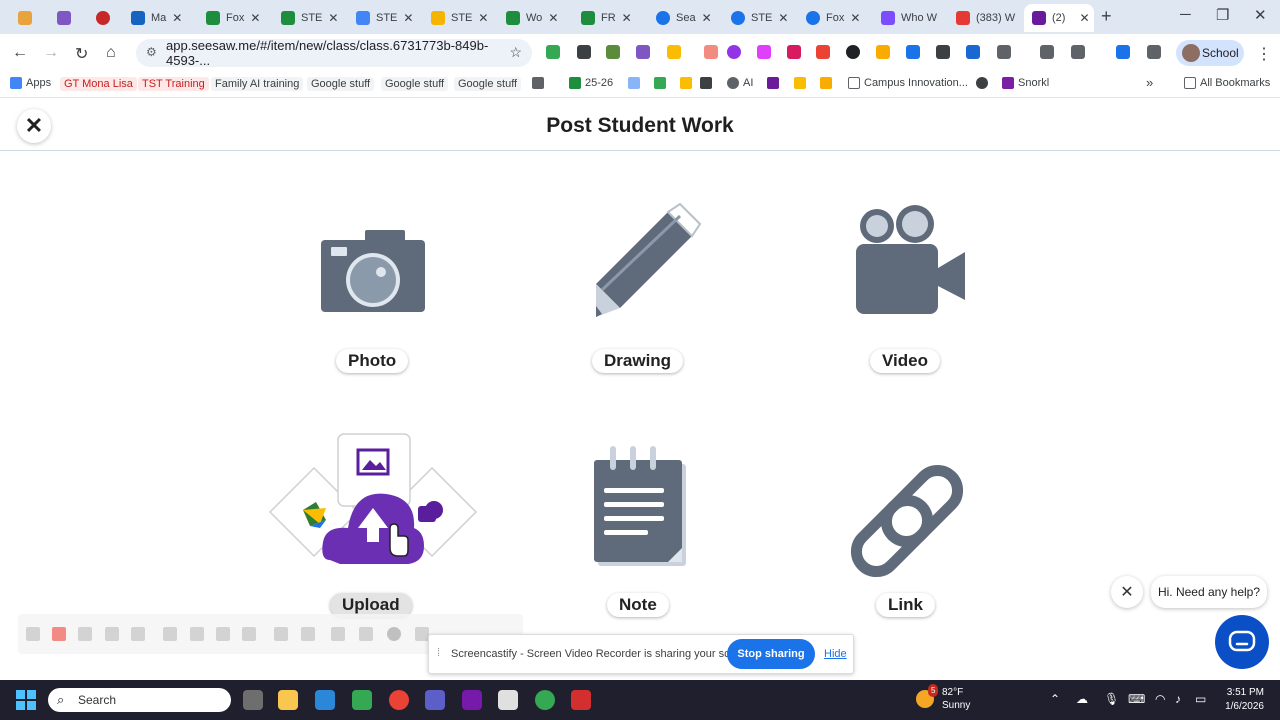 The image size is (1280, 720). Describe the element at coordinates (1047, 52) in the screenshot. I see `search-tabs-icon` at that location.